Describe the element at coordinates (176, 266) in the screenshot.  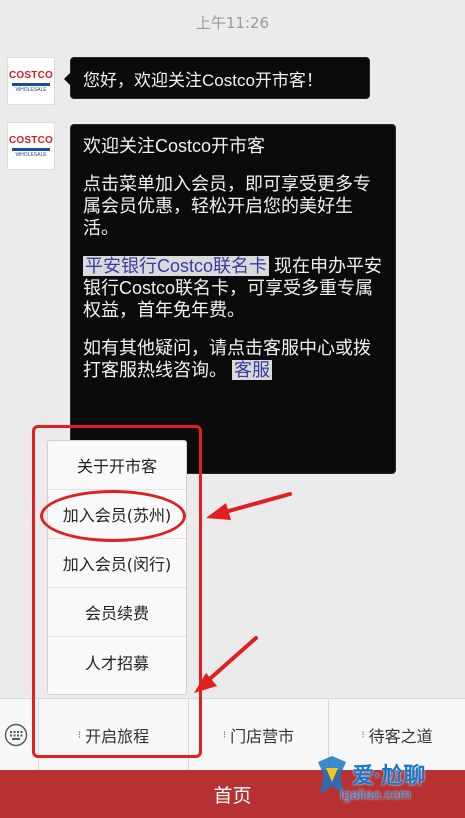
I see `cobrand-card-link: 平安银行Costco联名卡` at that location.